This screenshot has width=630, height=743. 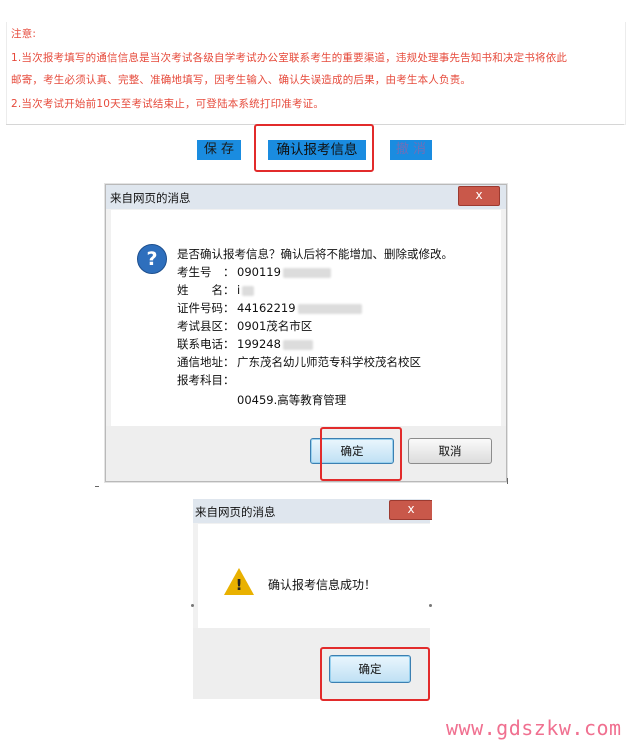 I want to click on field-value: 广东茂名幼儿师范专科学校茂名校区, so click(x=329, y=362).